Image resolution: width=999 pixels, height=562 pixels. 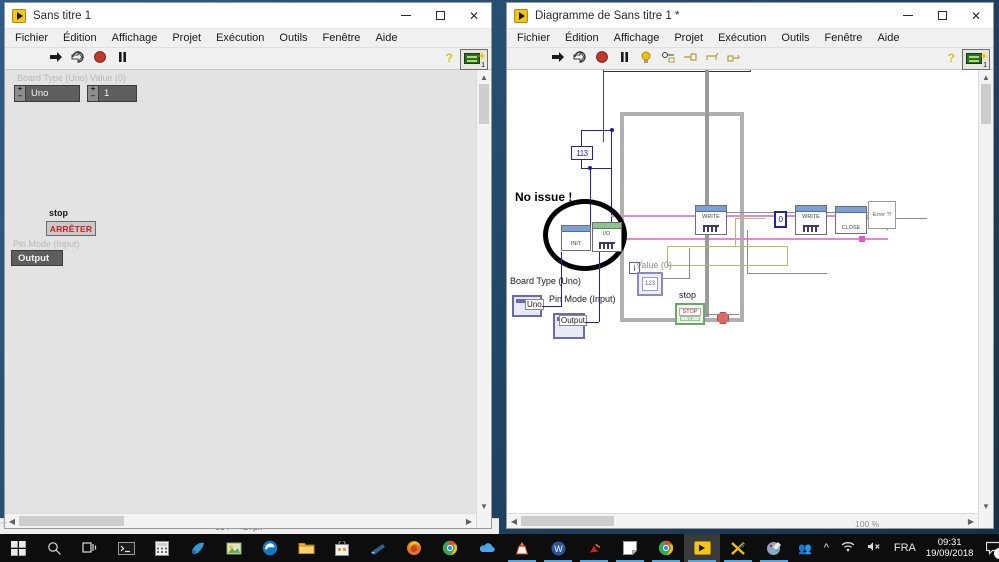 What do you see at coordinates (20, 93) in the screenshot?
I see `board-type-increment-decrement: + –` at bounding box center [20, 93].